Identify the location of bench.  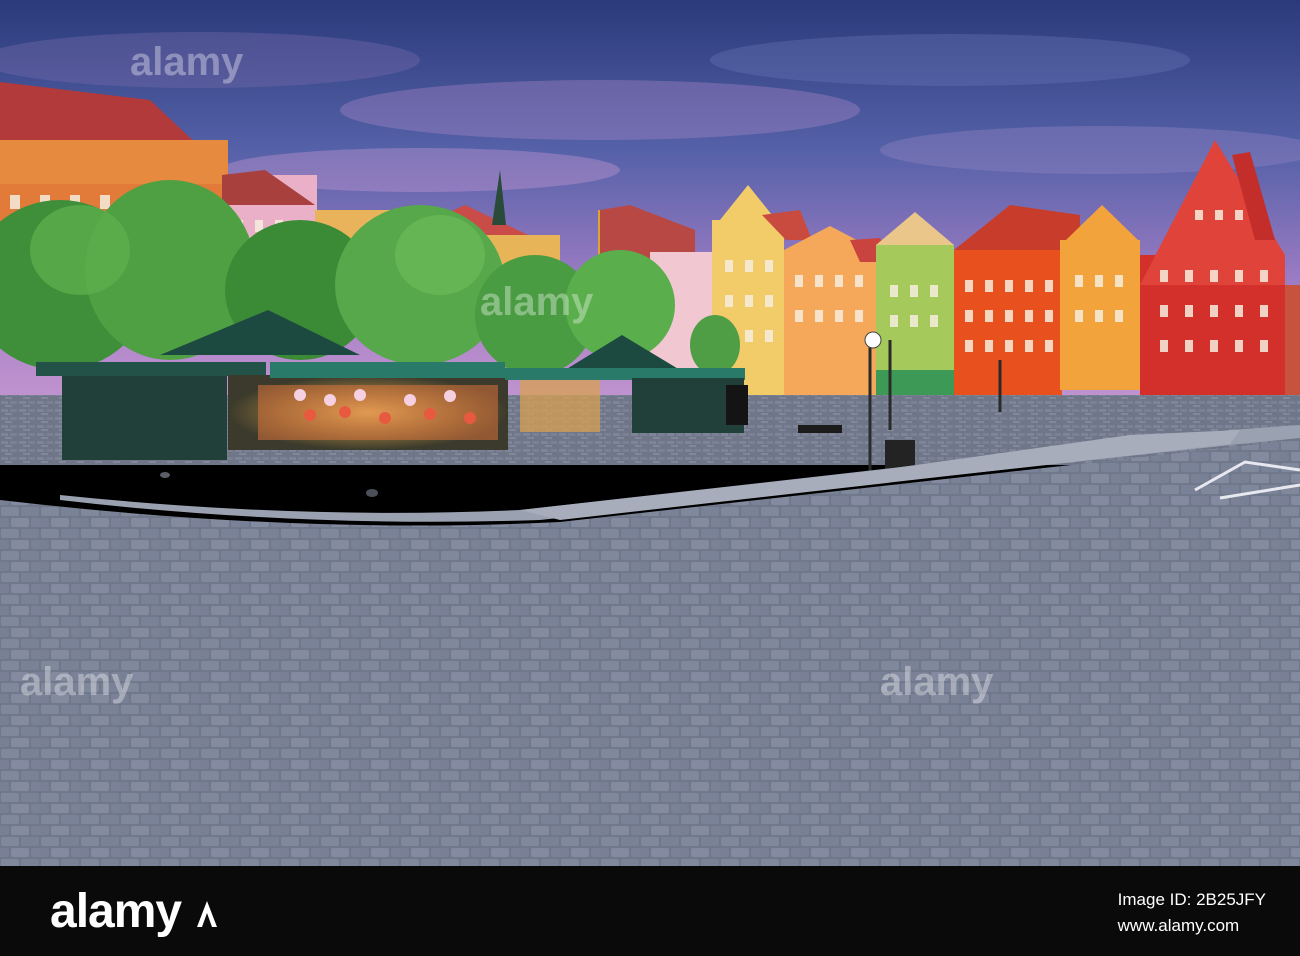
(820, 429).